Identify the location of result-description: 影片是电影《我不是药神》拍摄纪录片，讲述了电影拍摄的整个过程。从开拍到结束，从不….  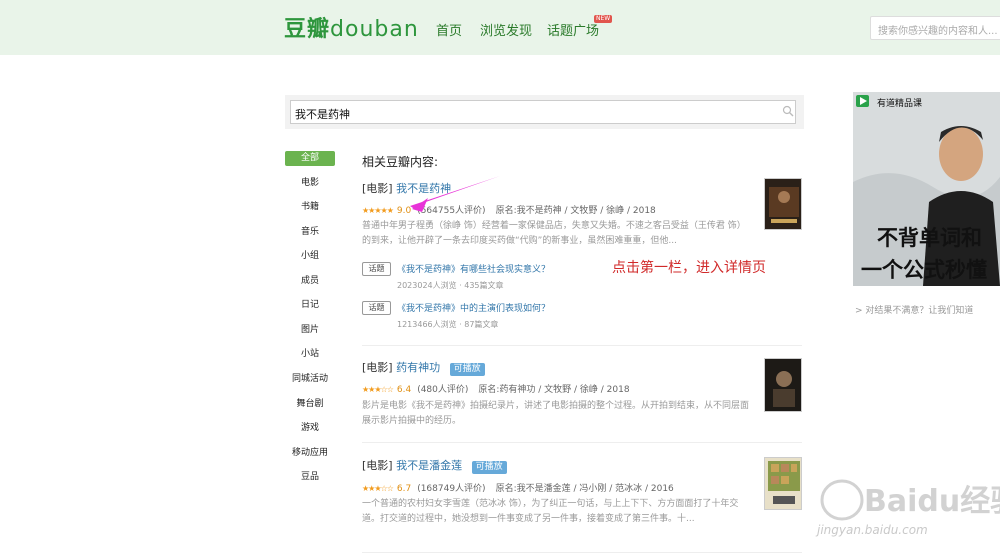
(556, 413).